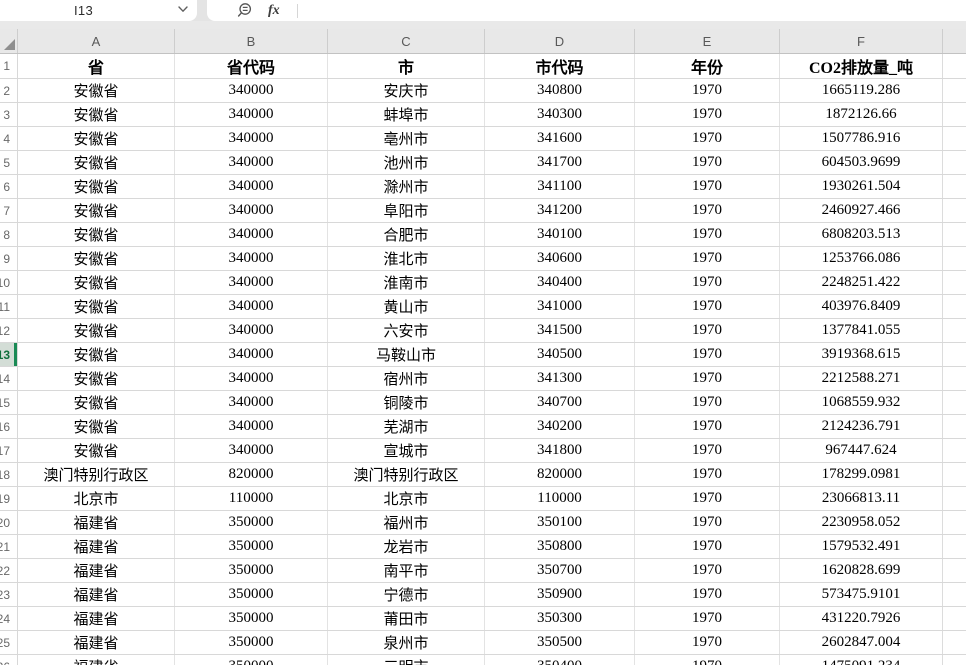 Image resolution: width=966 pixels, height=665 pixels. Describe the element at coordinates (406, 402) in the screenshot. I see `cell: 铜陵市` at that location.